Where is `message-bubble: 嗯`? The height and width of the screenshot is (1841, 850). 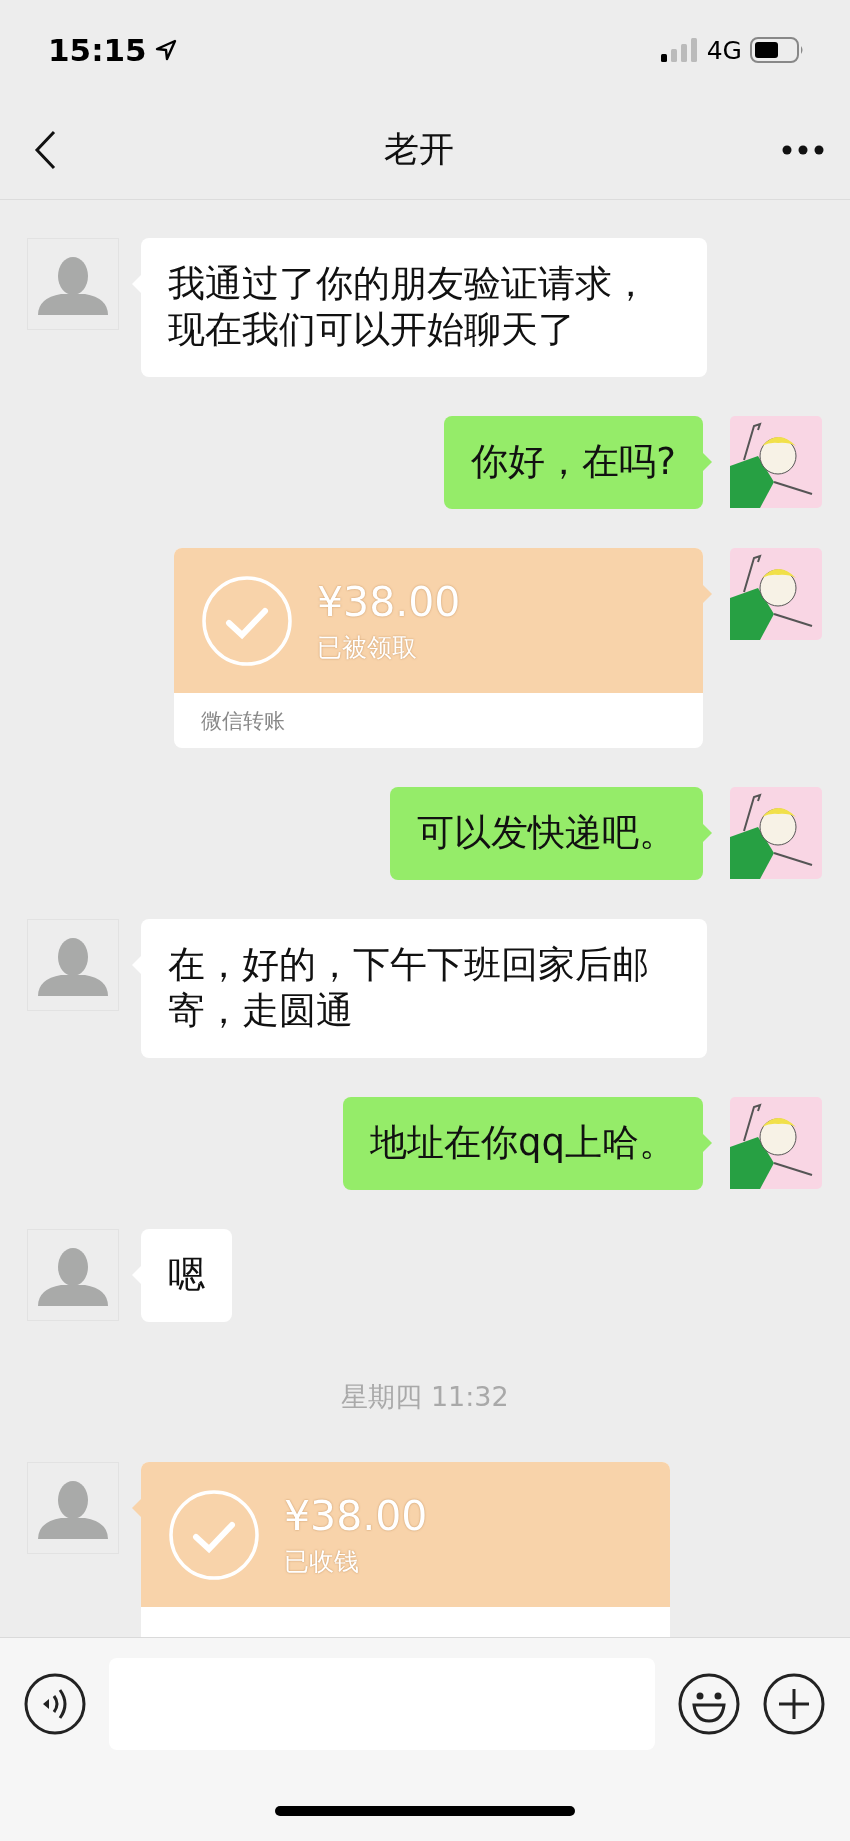 message-bubble: 嗯 is located at coordinates (186, 1275).